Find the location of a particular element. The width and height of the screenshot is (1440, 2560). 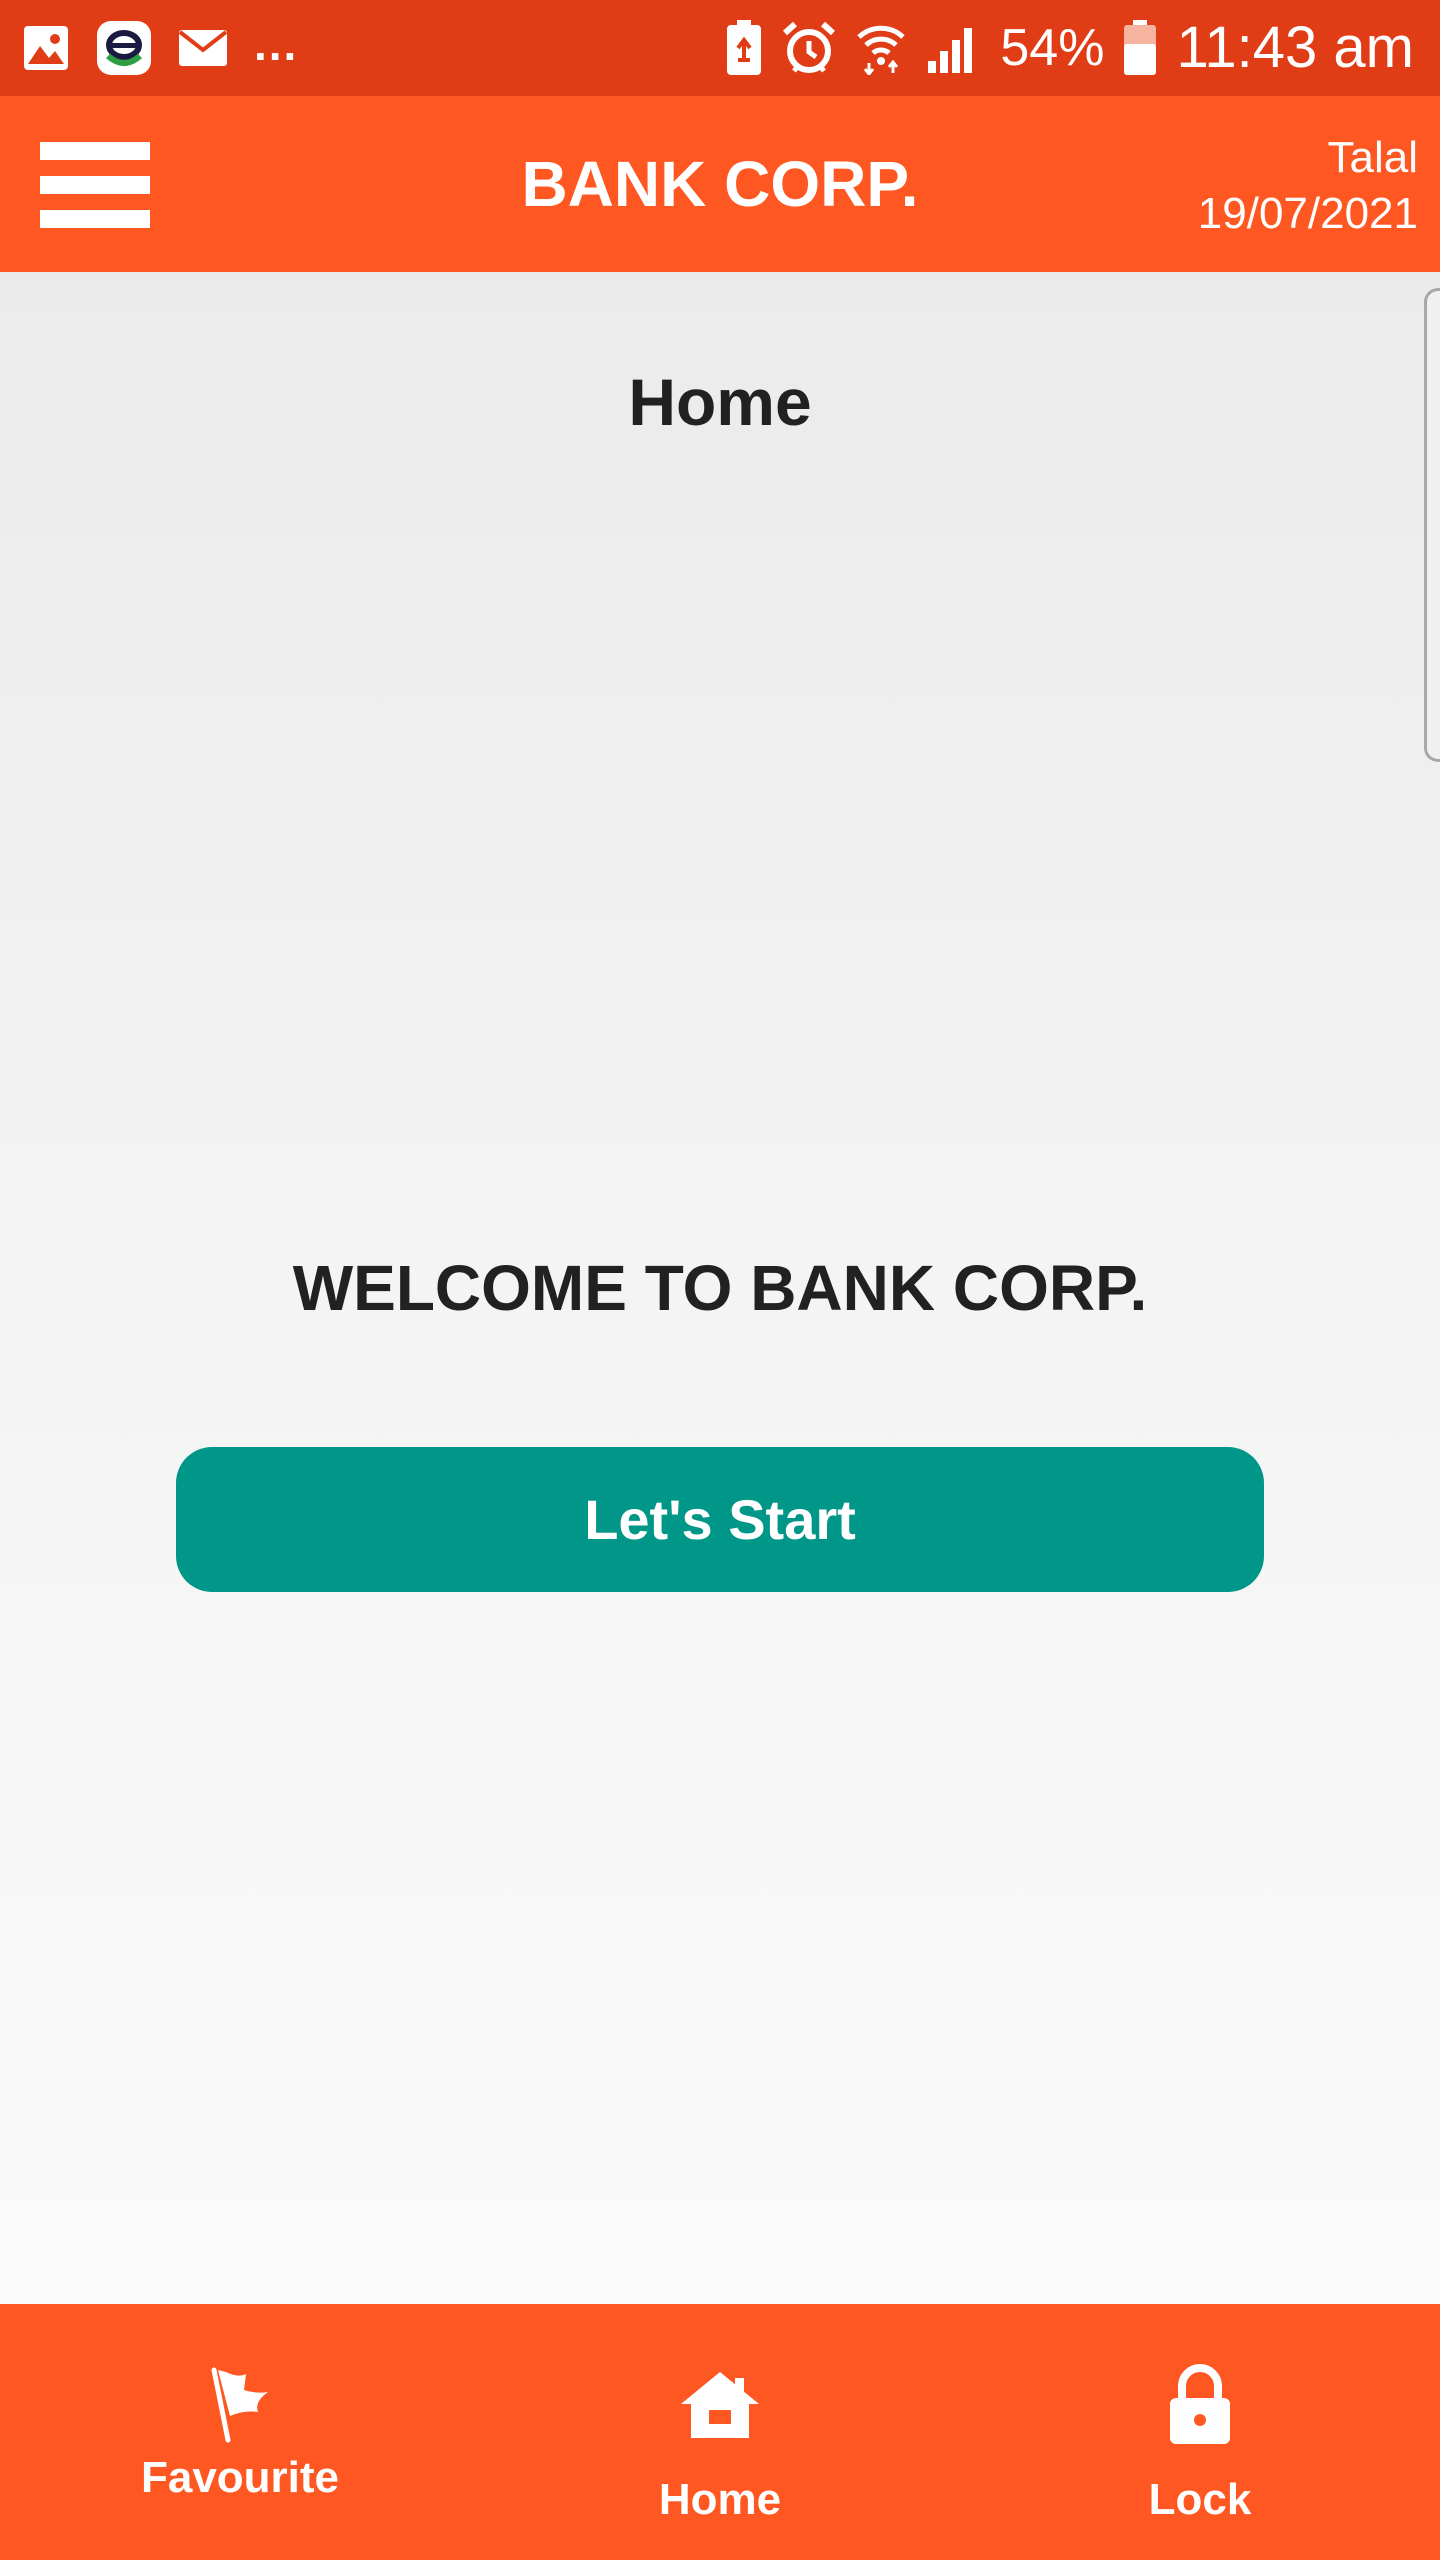

nav-label-favourite: Favourite is located at coordinates (240, 2477).